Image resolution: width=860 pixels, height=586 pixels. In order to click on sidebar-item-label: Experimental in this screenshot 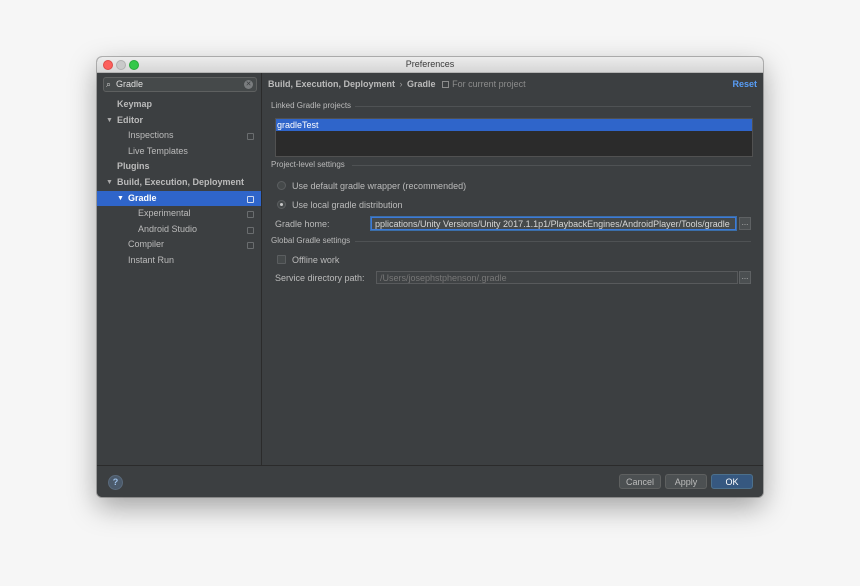, I will do `click(164, 213)`.